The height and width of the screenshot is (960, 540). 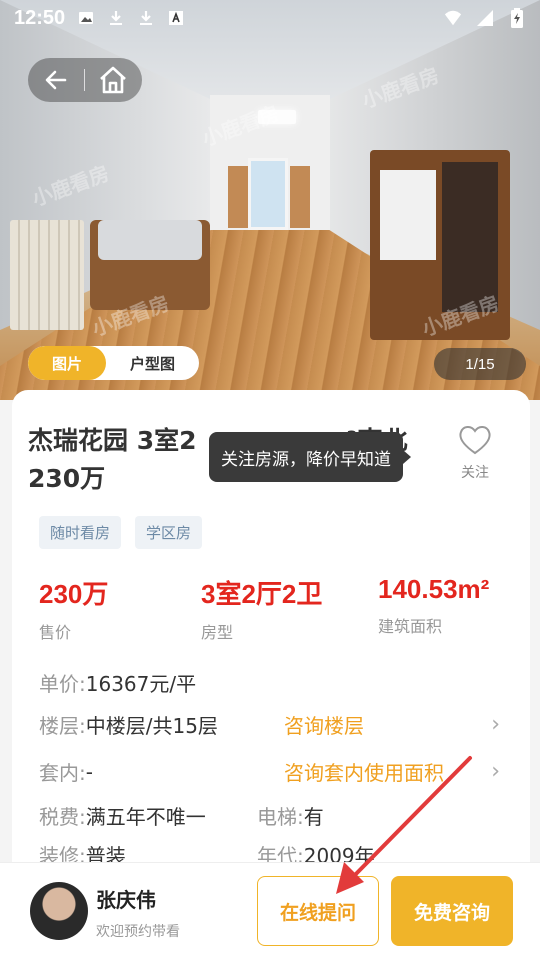 What do you see at coordinates (55, 632) in the screenshot?
I see `stat-price-label: 售价` at bounding box center [55, 632].